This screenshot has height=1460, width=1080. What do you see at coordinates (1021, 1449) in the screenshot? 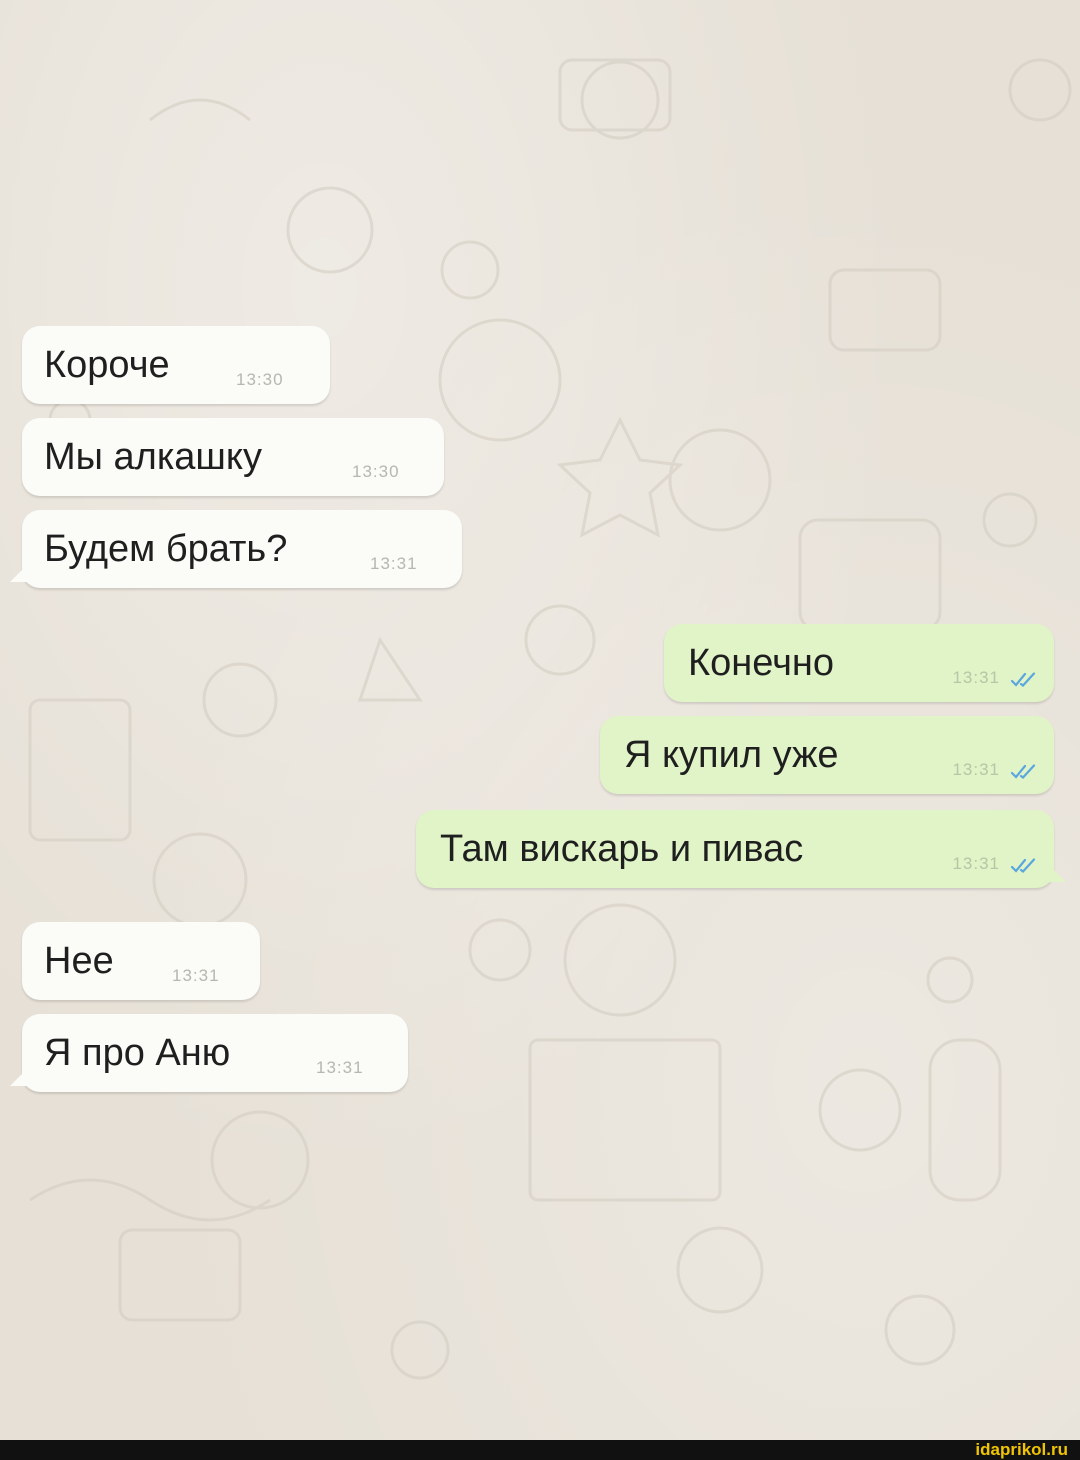
I see `watermark-text: idaprikol.ru` at bounding box center [1021, 1449].